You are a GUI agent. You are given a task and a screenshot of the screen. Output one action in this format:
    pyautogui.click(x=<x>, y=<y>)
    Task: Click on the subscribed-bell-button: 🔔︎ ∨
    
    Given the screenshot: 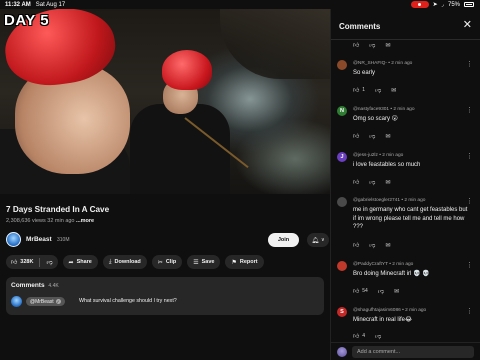 What is the action you would take?
    pyautogui.click(x=318, y=240)
    